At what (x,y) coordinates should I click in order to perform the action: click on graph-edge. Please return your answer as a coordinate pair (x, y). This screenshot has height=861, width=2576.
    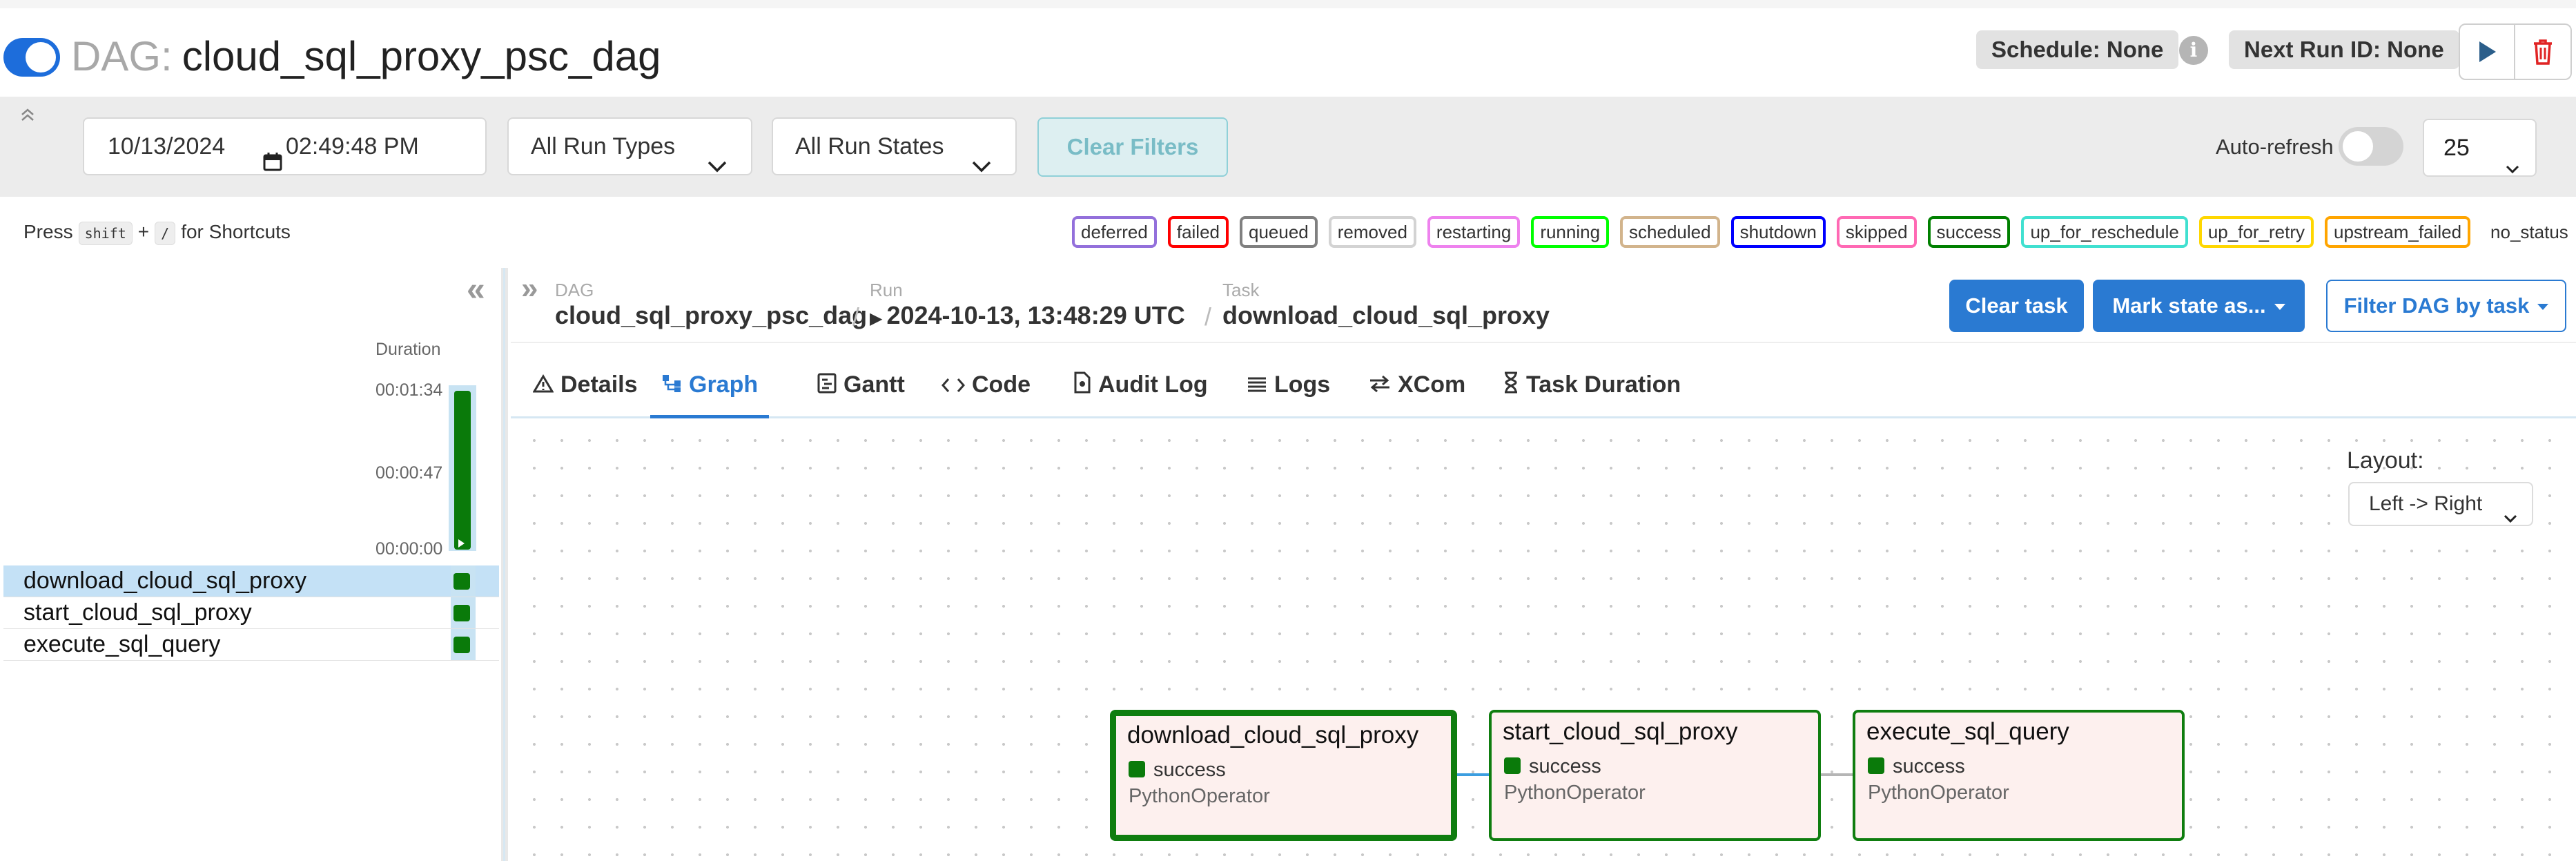
    Looking at the image, I should click on (1471, 774).